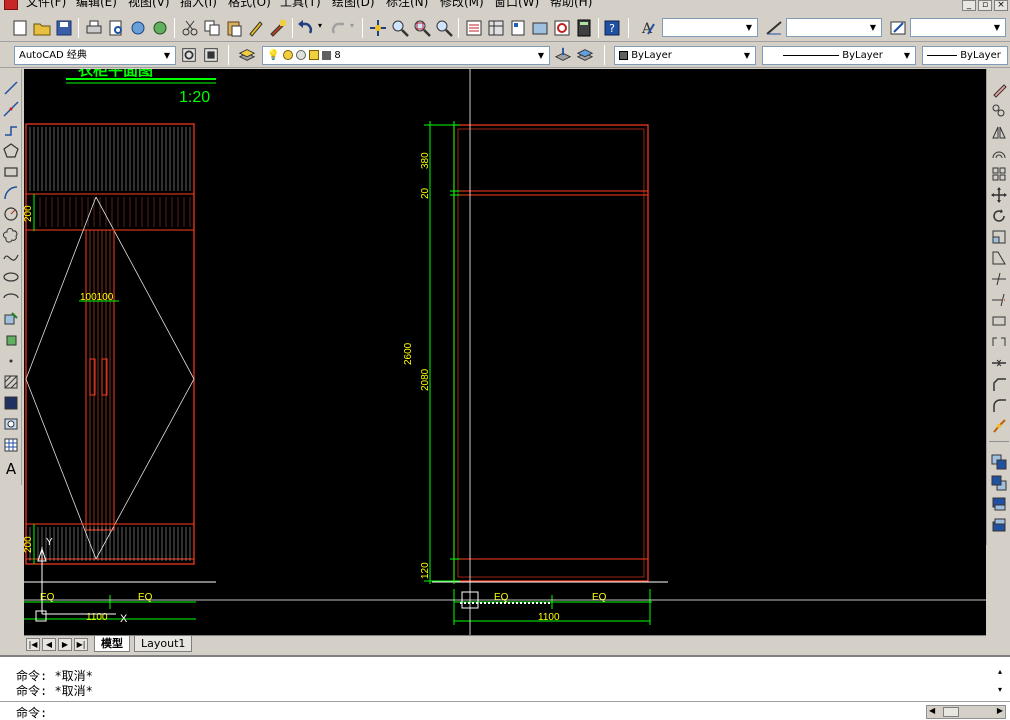  What do you see at coordinates (11, 151) in the screenshot?
I see `polygon-icon` at bounding box center [11, 151].